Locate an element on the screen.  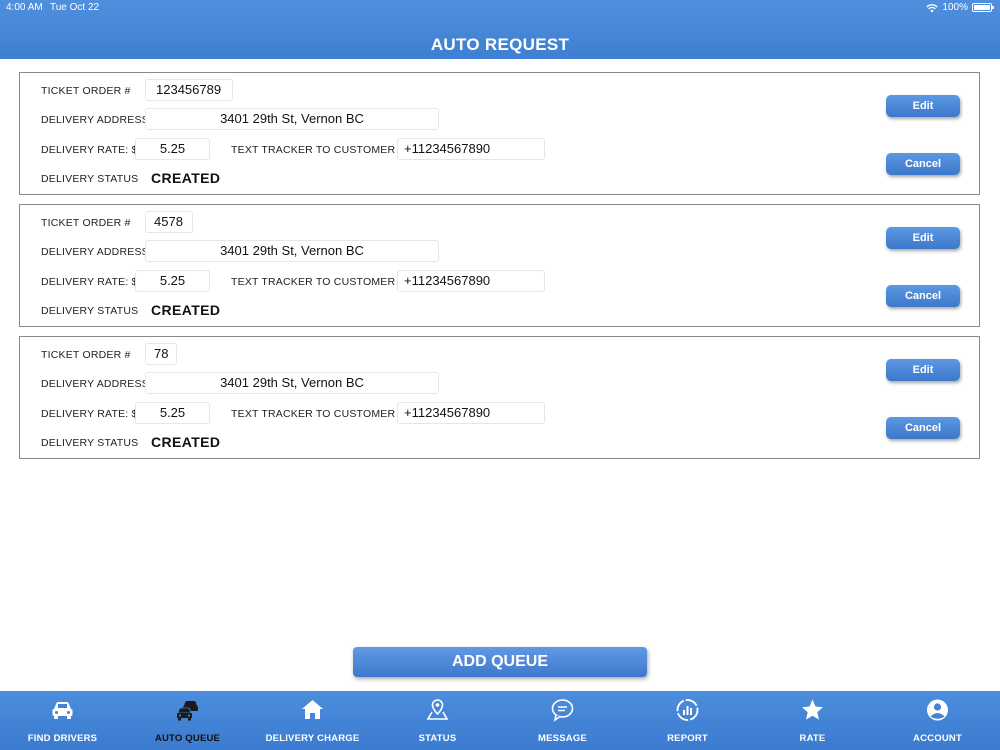
ticket-order-value: 78 is located at coordinates (161, 353).